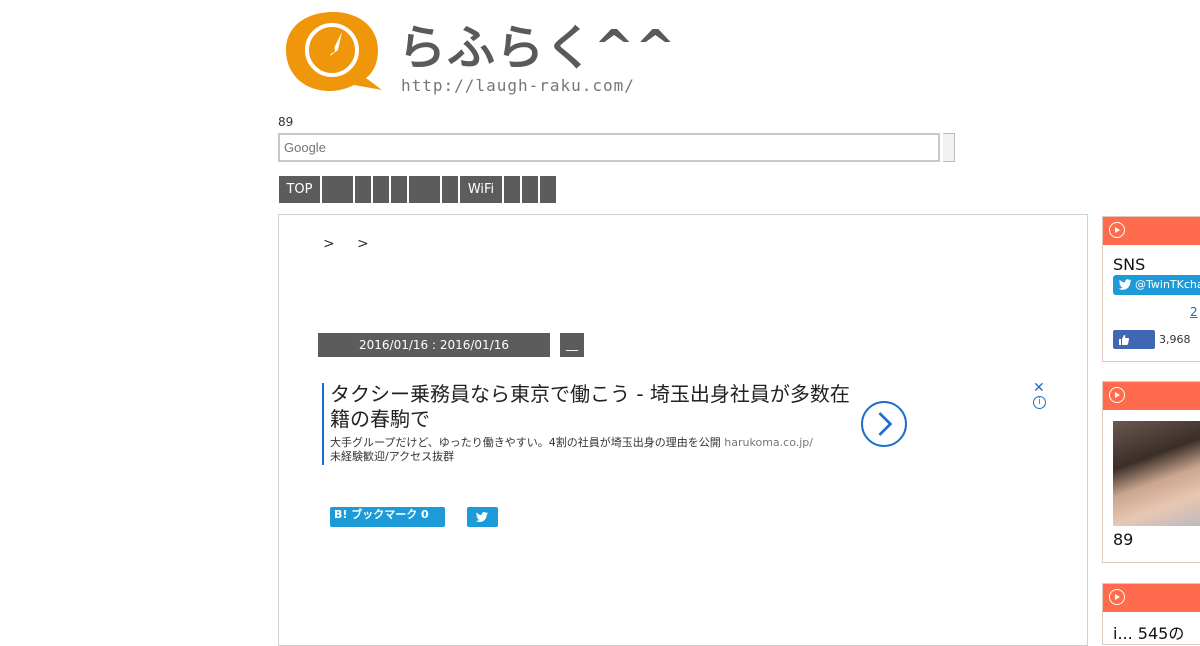  What do you see at coordinates (572, 345) in the screenshot?
I see `category-badge: __` at bounding box center [572, 345].